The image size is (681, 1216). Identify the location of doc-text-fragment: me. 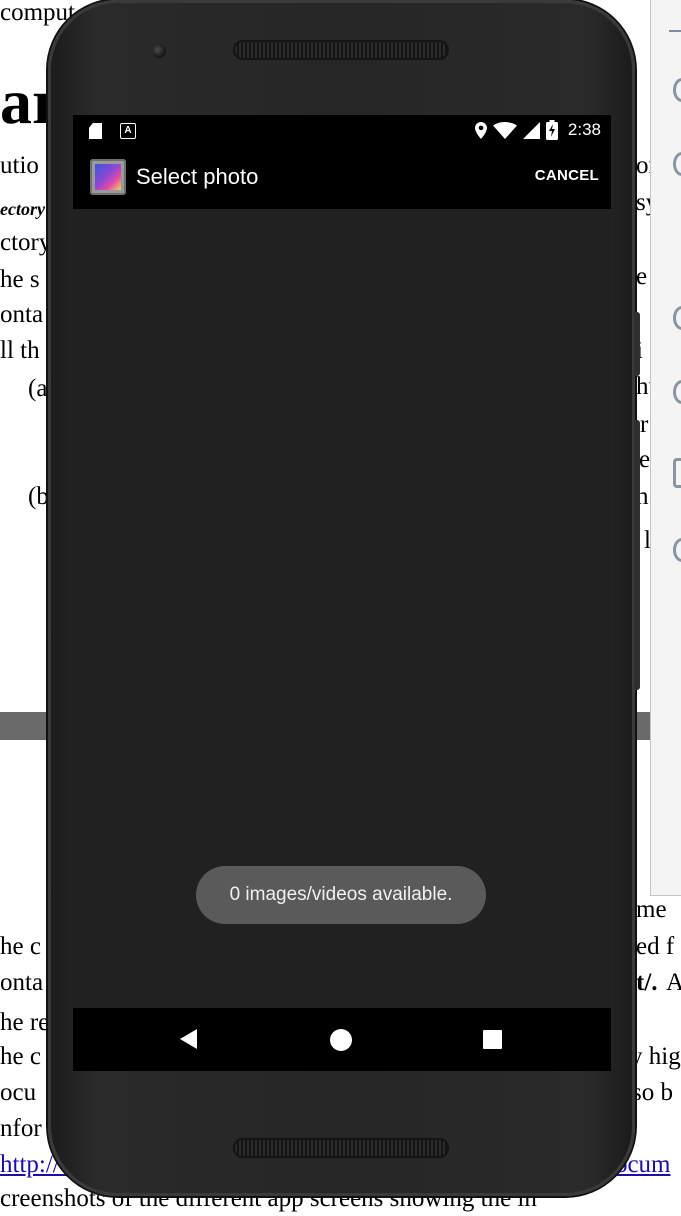
(651, 909).